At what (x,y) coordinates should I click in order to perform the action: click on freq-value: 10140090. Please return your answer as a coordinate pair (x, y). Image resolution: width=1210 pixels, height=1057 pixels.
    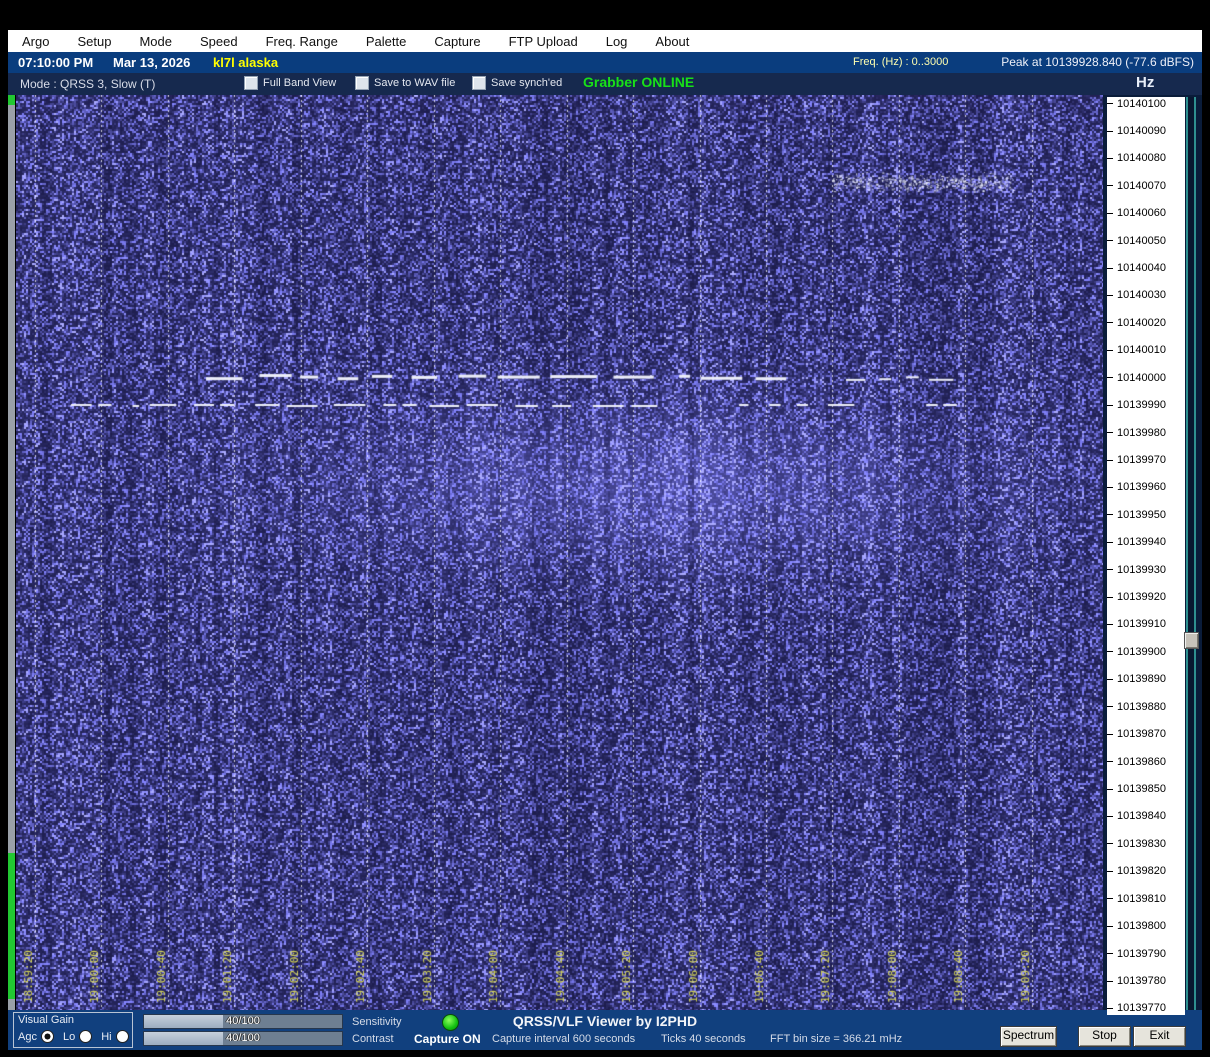
    Looking at the image, I should click on (1141, 130).